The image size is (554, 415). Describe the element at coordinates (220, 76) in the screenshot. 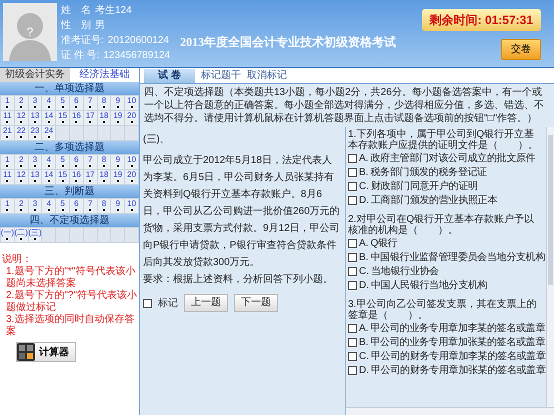

I see `paper-tab: 标记题干` at that location.